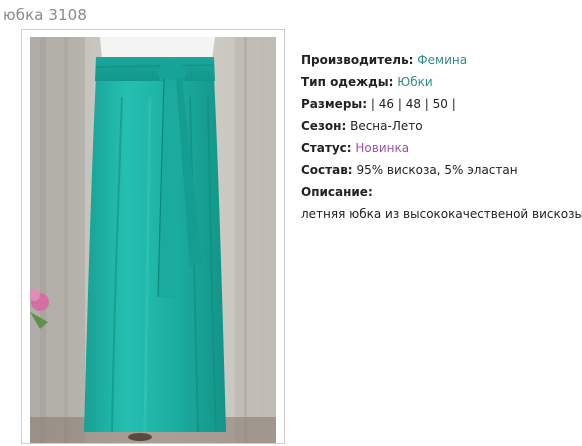  I want to click on sizes-label: Размеры:, so click(334, 104).